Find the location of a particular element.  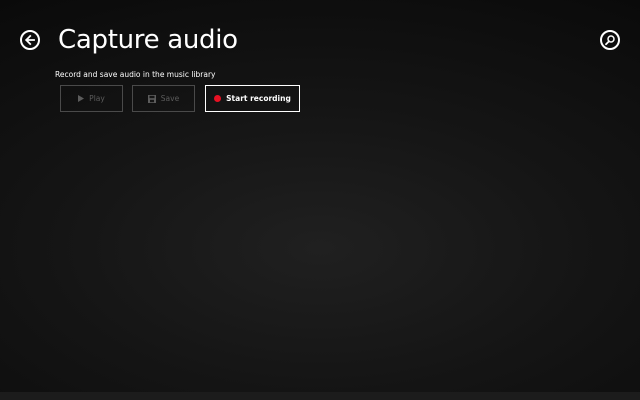

search-button is located at coordinates (610, 40).